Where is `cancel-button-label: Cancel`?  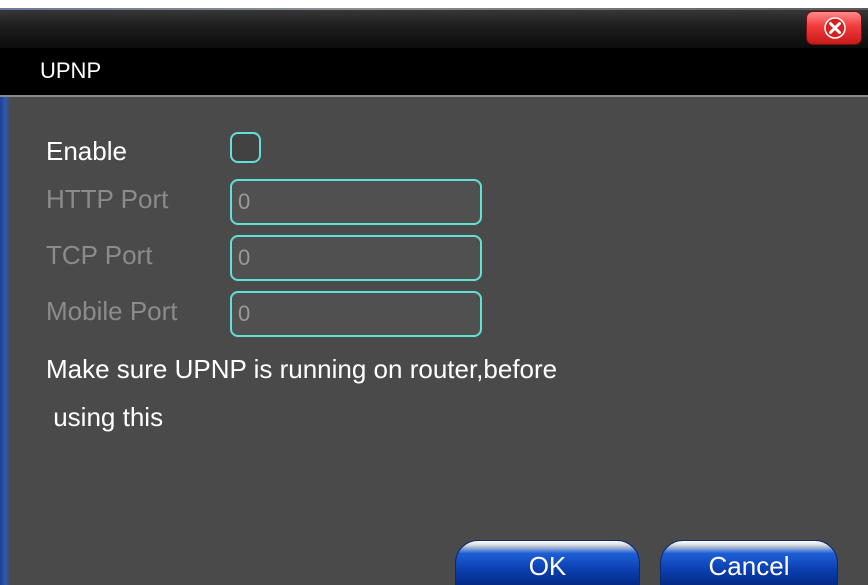
cancel-button-label: Cancel is located at coordinates (749, 566).